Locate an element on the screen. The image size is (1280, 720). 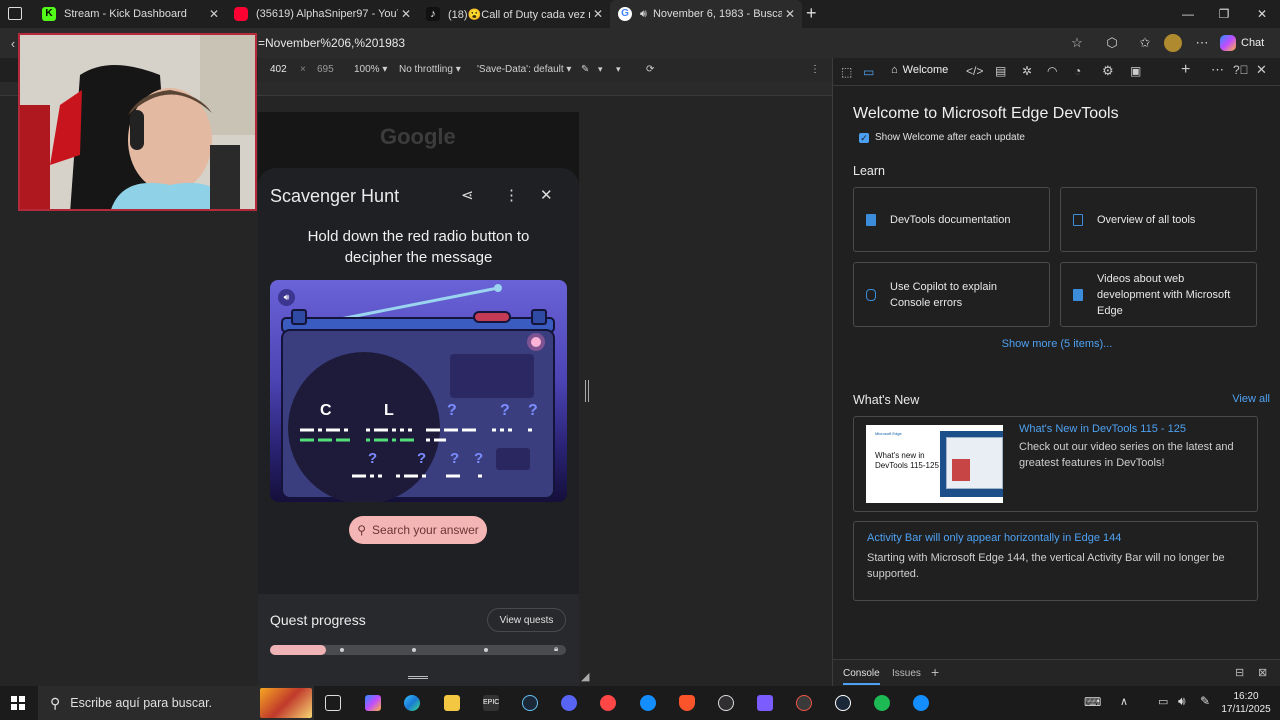
copilot-chat-button: Chat is located at coordinates (1242, 43).